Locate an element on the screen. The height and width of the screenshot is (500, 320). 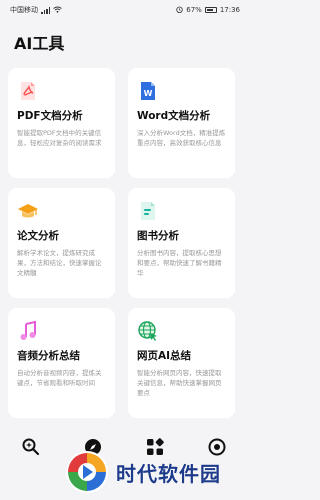
status-bar: 中国移动 67% 17:36 is located at coordinates (125, 10).